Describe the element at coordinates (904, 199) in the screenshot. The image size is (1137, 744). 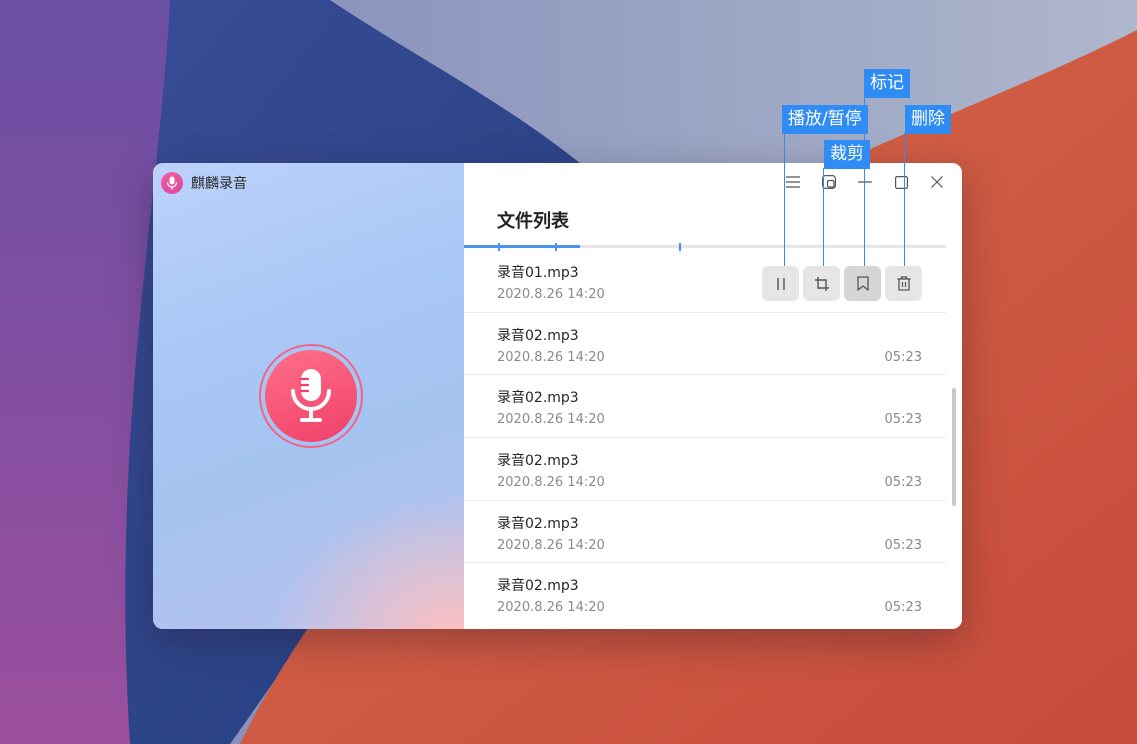
I see `callout-line-delete` at that location.